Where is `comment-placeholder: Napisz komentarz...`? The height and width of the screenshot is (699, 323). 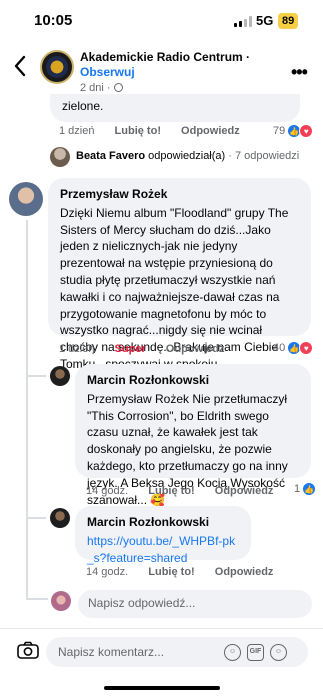 comment-placeholder: Napisz komentarz... is located at coordinates (111, 652).